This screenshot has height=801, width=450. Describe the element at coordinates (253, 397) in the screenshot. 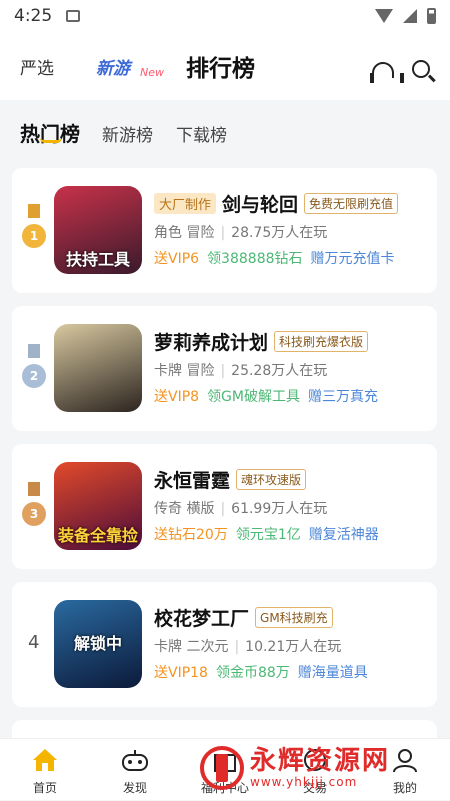

I see `perk-claim: 领GM破解工具` at that location.